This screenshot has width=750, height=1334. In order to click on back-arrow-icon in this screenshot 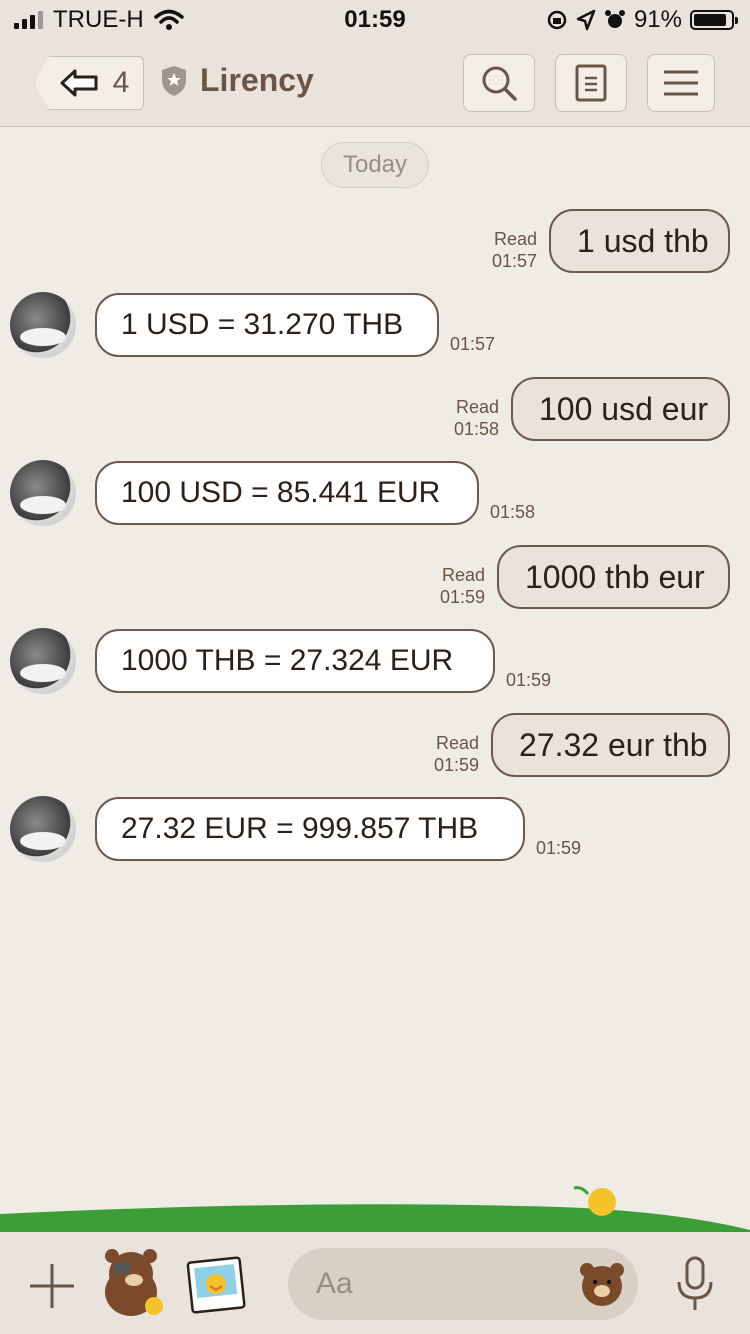, I will do `click(79, 83)`.